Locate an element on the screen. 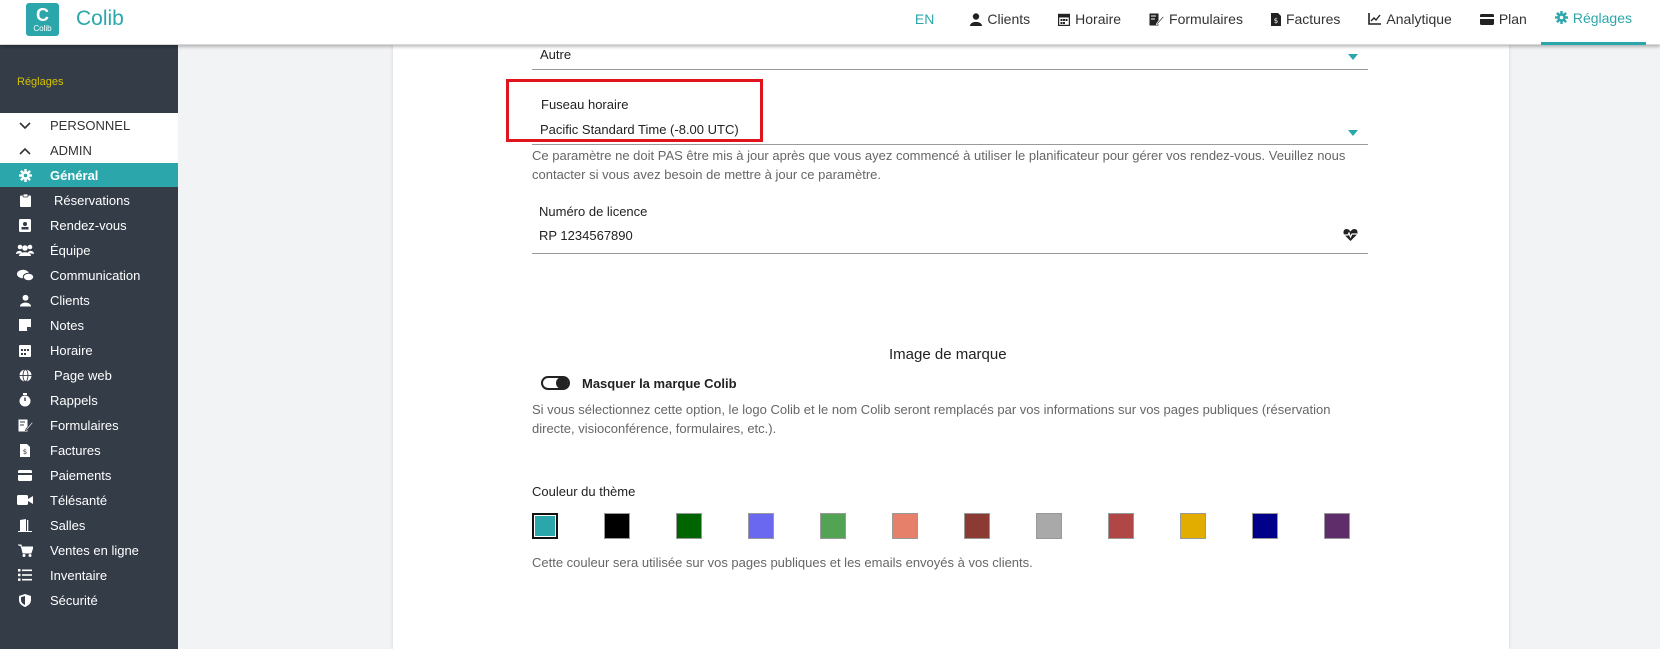 The image size is (1660, 649). logo-letter: C is located at coordinates (42, 15).